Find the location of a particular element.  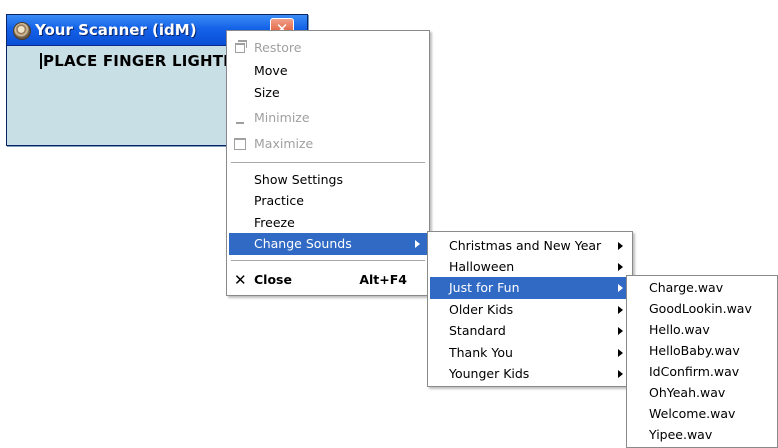

menu-item-label: Show Settings is located at coordinates (298, 179).